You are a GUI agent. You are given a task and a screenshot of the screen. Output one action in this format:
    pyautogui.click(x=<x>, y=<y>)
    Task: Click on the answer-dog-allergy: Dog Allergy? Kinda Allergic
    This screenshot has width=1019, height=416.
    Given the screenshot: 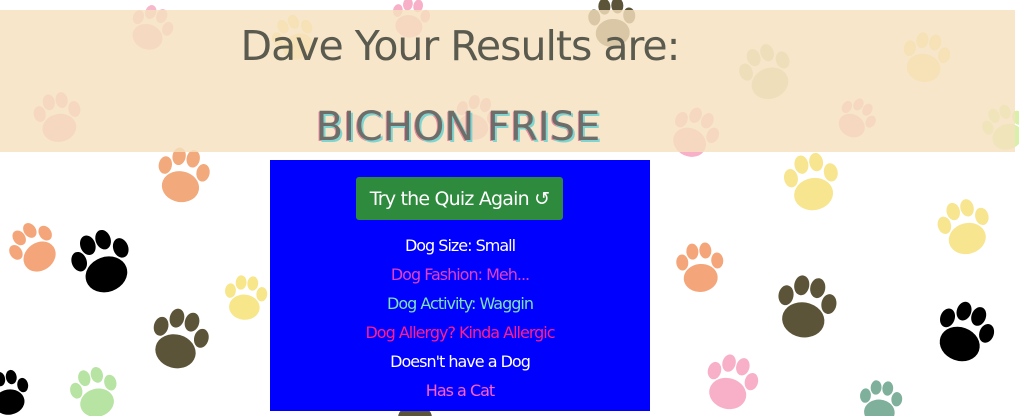 What is the action you would take?
    pyautogui.click(x=460, y=332)
    